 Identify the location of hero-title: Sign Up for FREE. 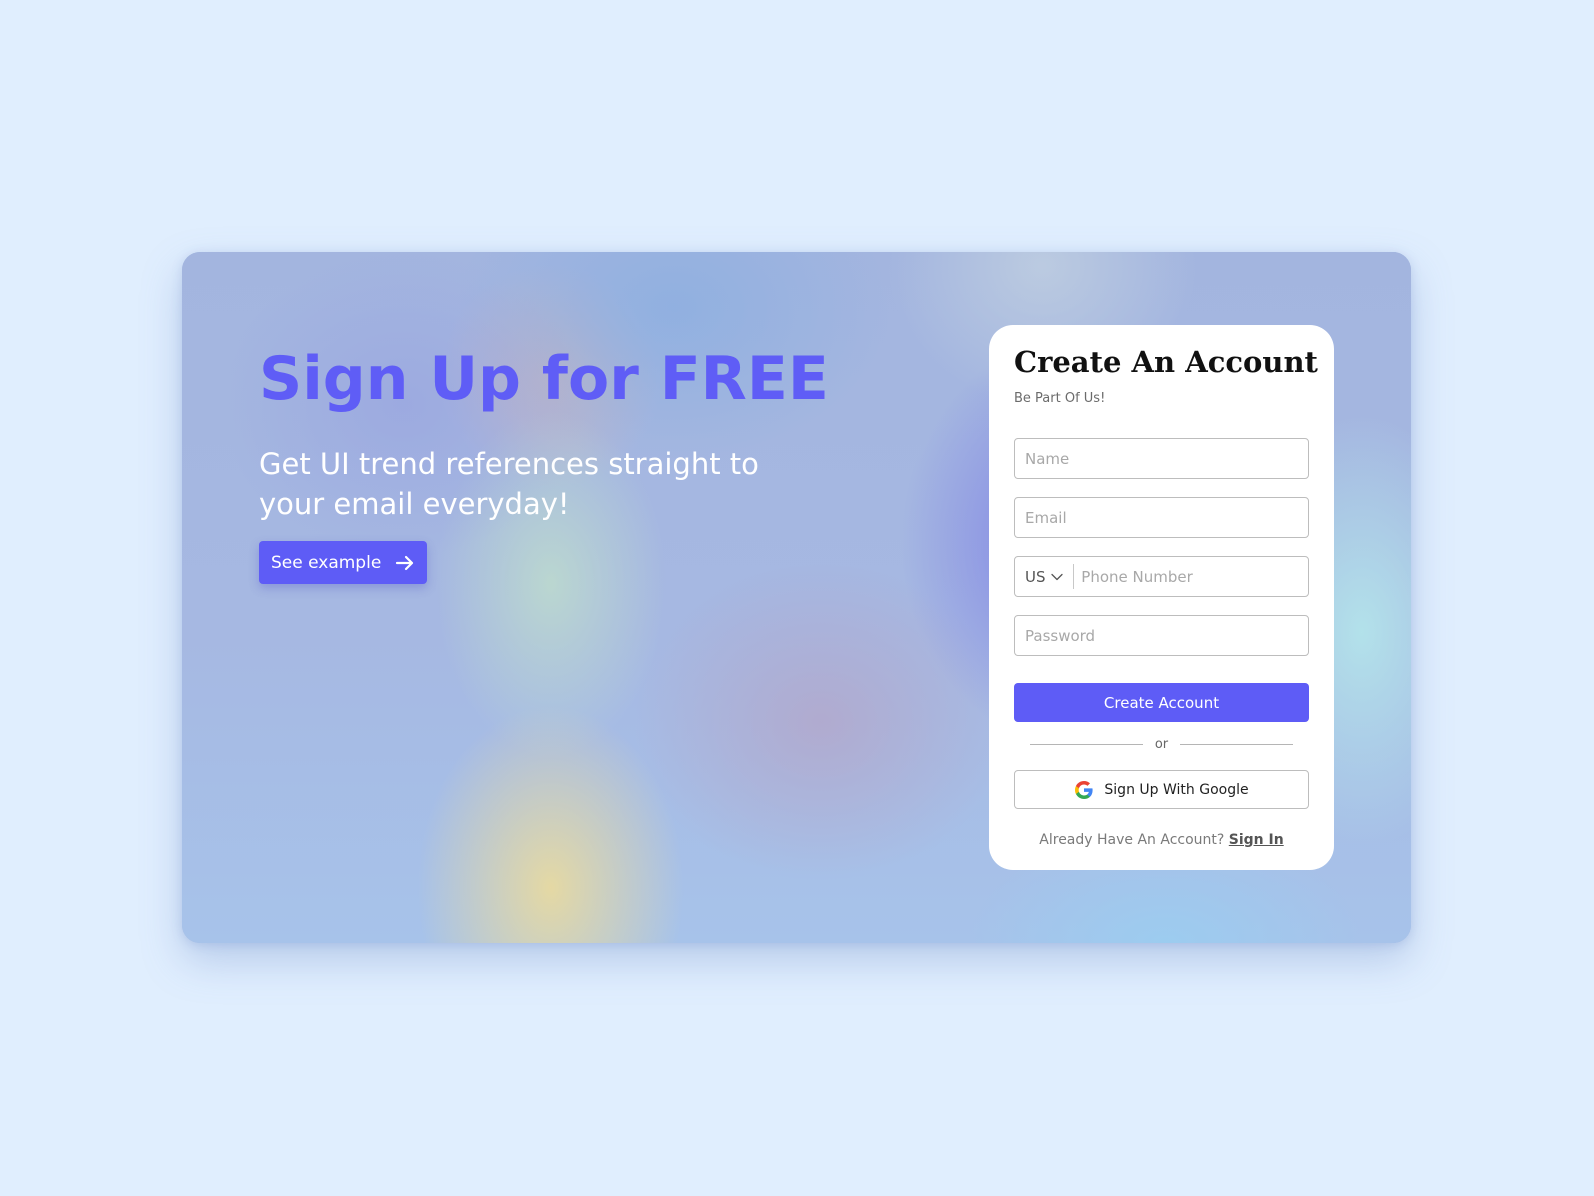
(544, 379).